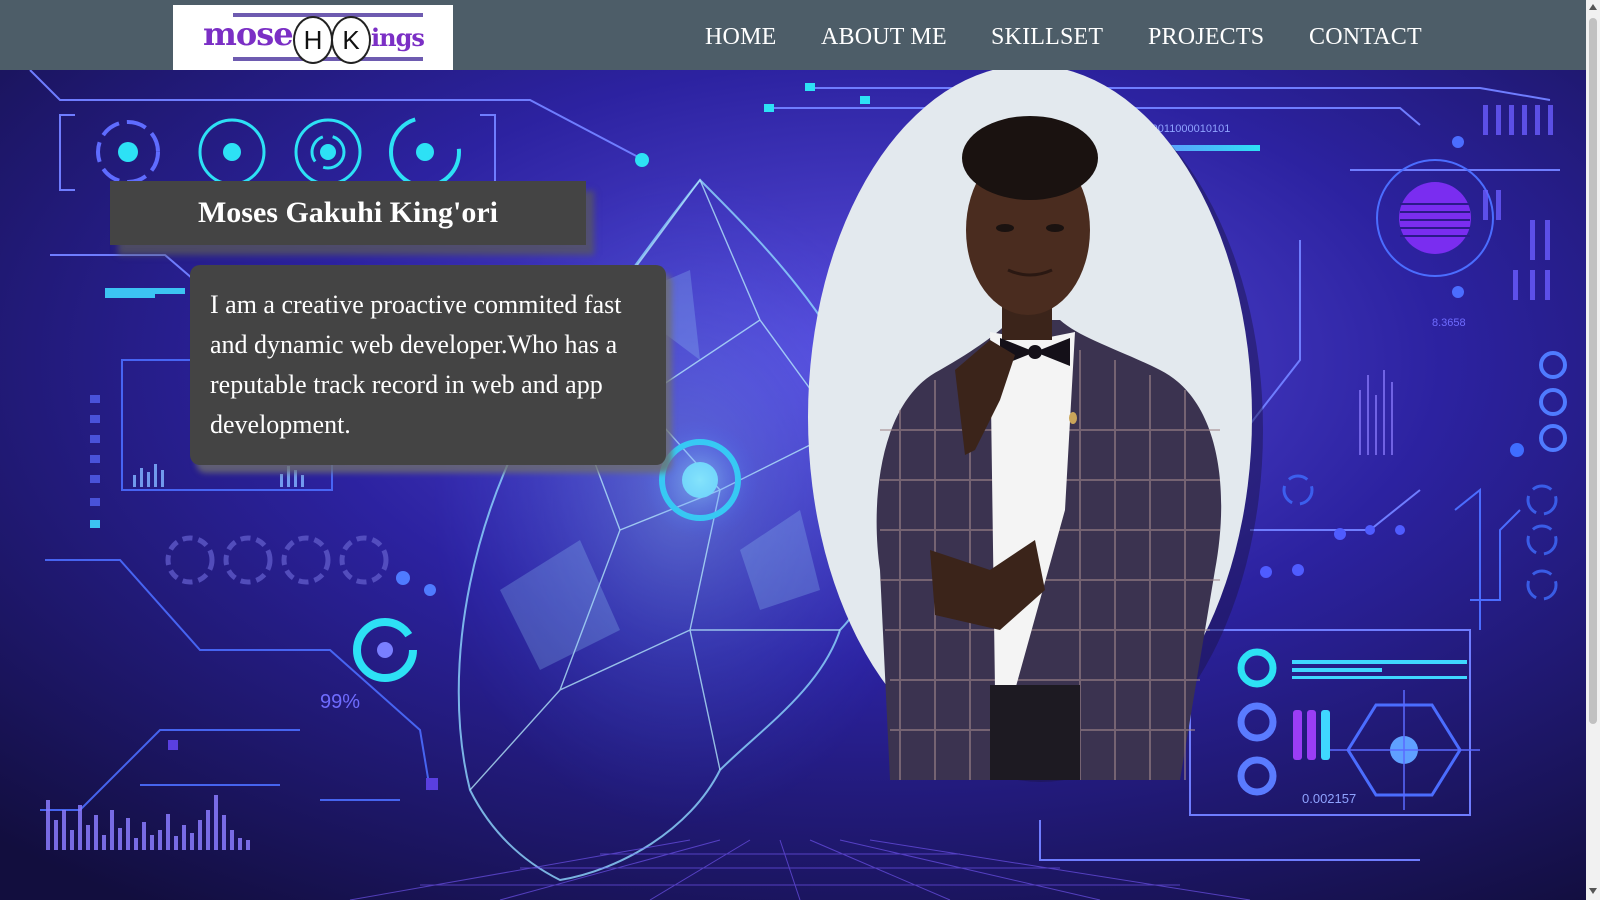  What do you see at coordinates (248, 34) in the screenshot?
I see `logo-text-start: mose` at bounding box center [248, 34].